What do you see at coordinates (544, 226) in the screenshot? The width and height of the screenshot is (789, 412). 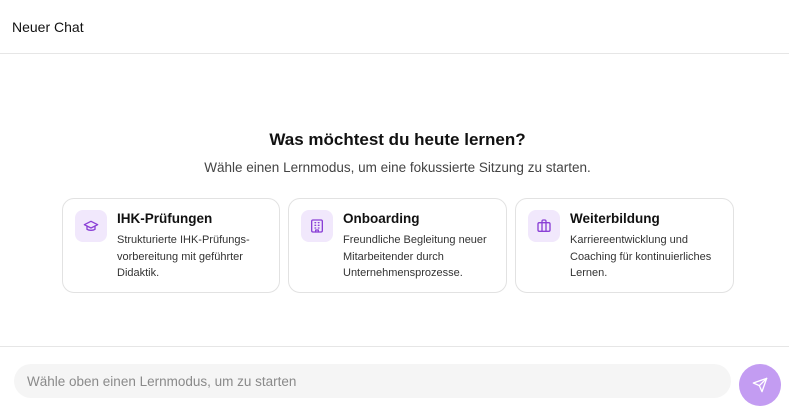 I see `briefcase-icon` at bounding box center [544, 226].